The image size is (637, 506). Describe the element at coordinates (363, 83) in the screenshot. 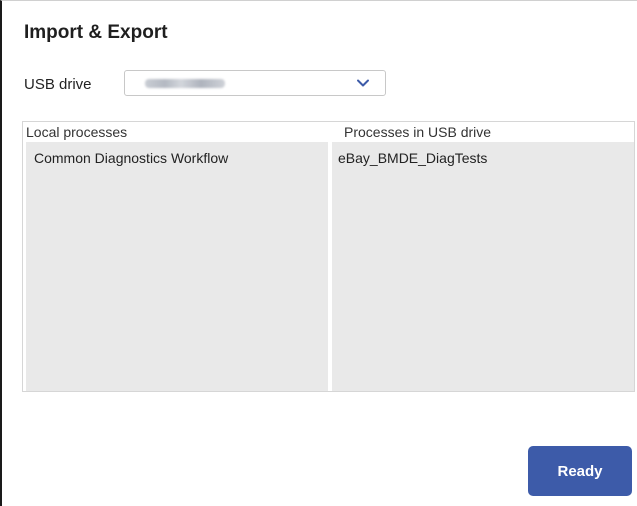

I see `chevron-down-icon` at that location.